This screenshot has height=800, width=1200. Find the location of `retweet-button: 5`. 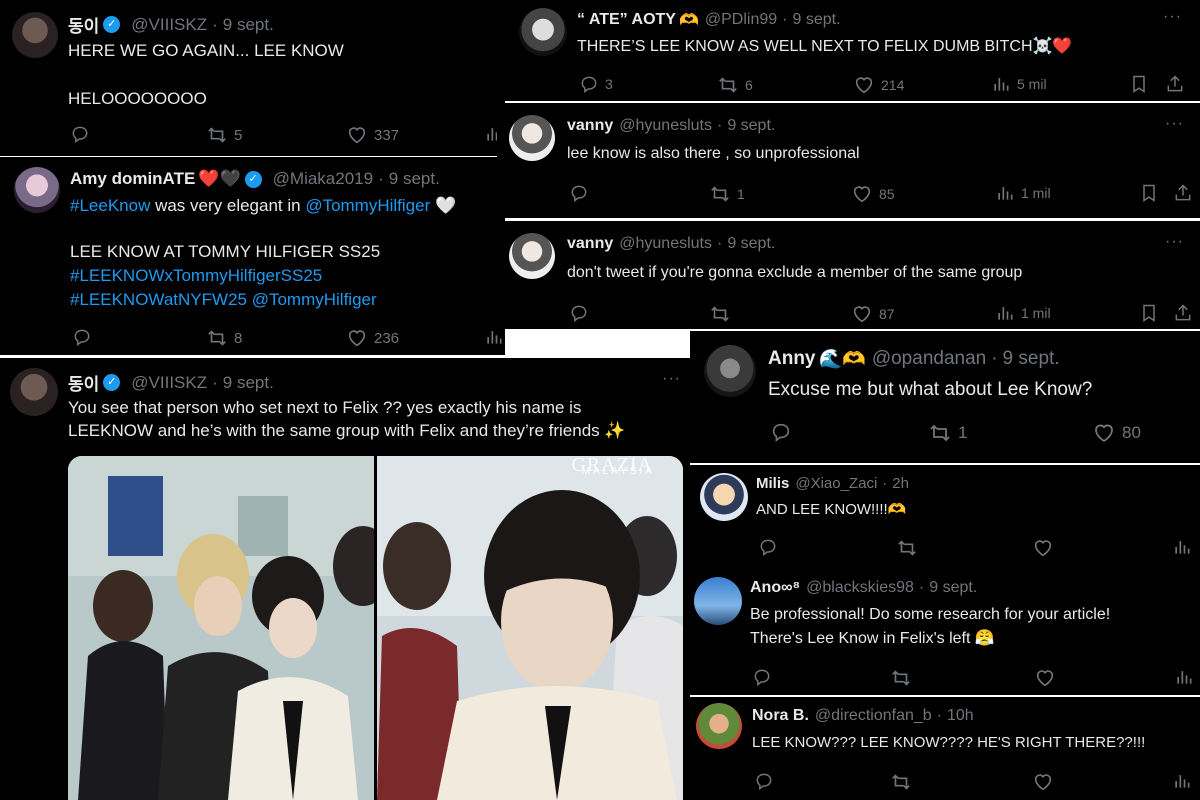

retweet-button: 5 is located at coordinates (224, 135).